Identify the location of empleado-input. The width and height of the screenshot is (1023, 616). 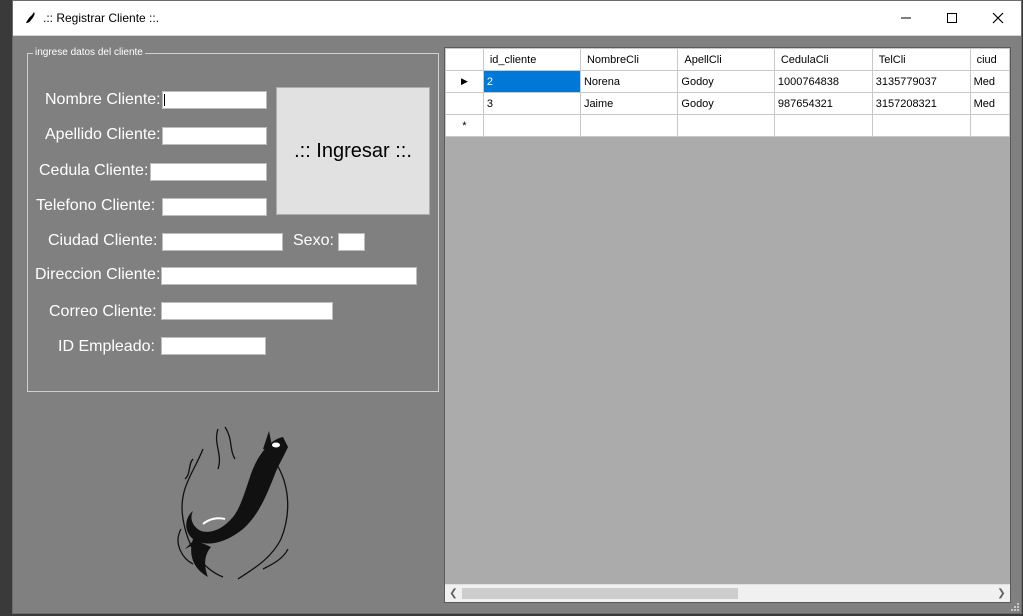
(213, 346).